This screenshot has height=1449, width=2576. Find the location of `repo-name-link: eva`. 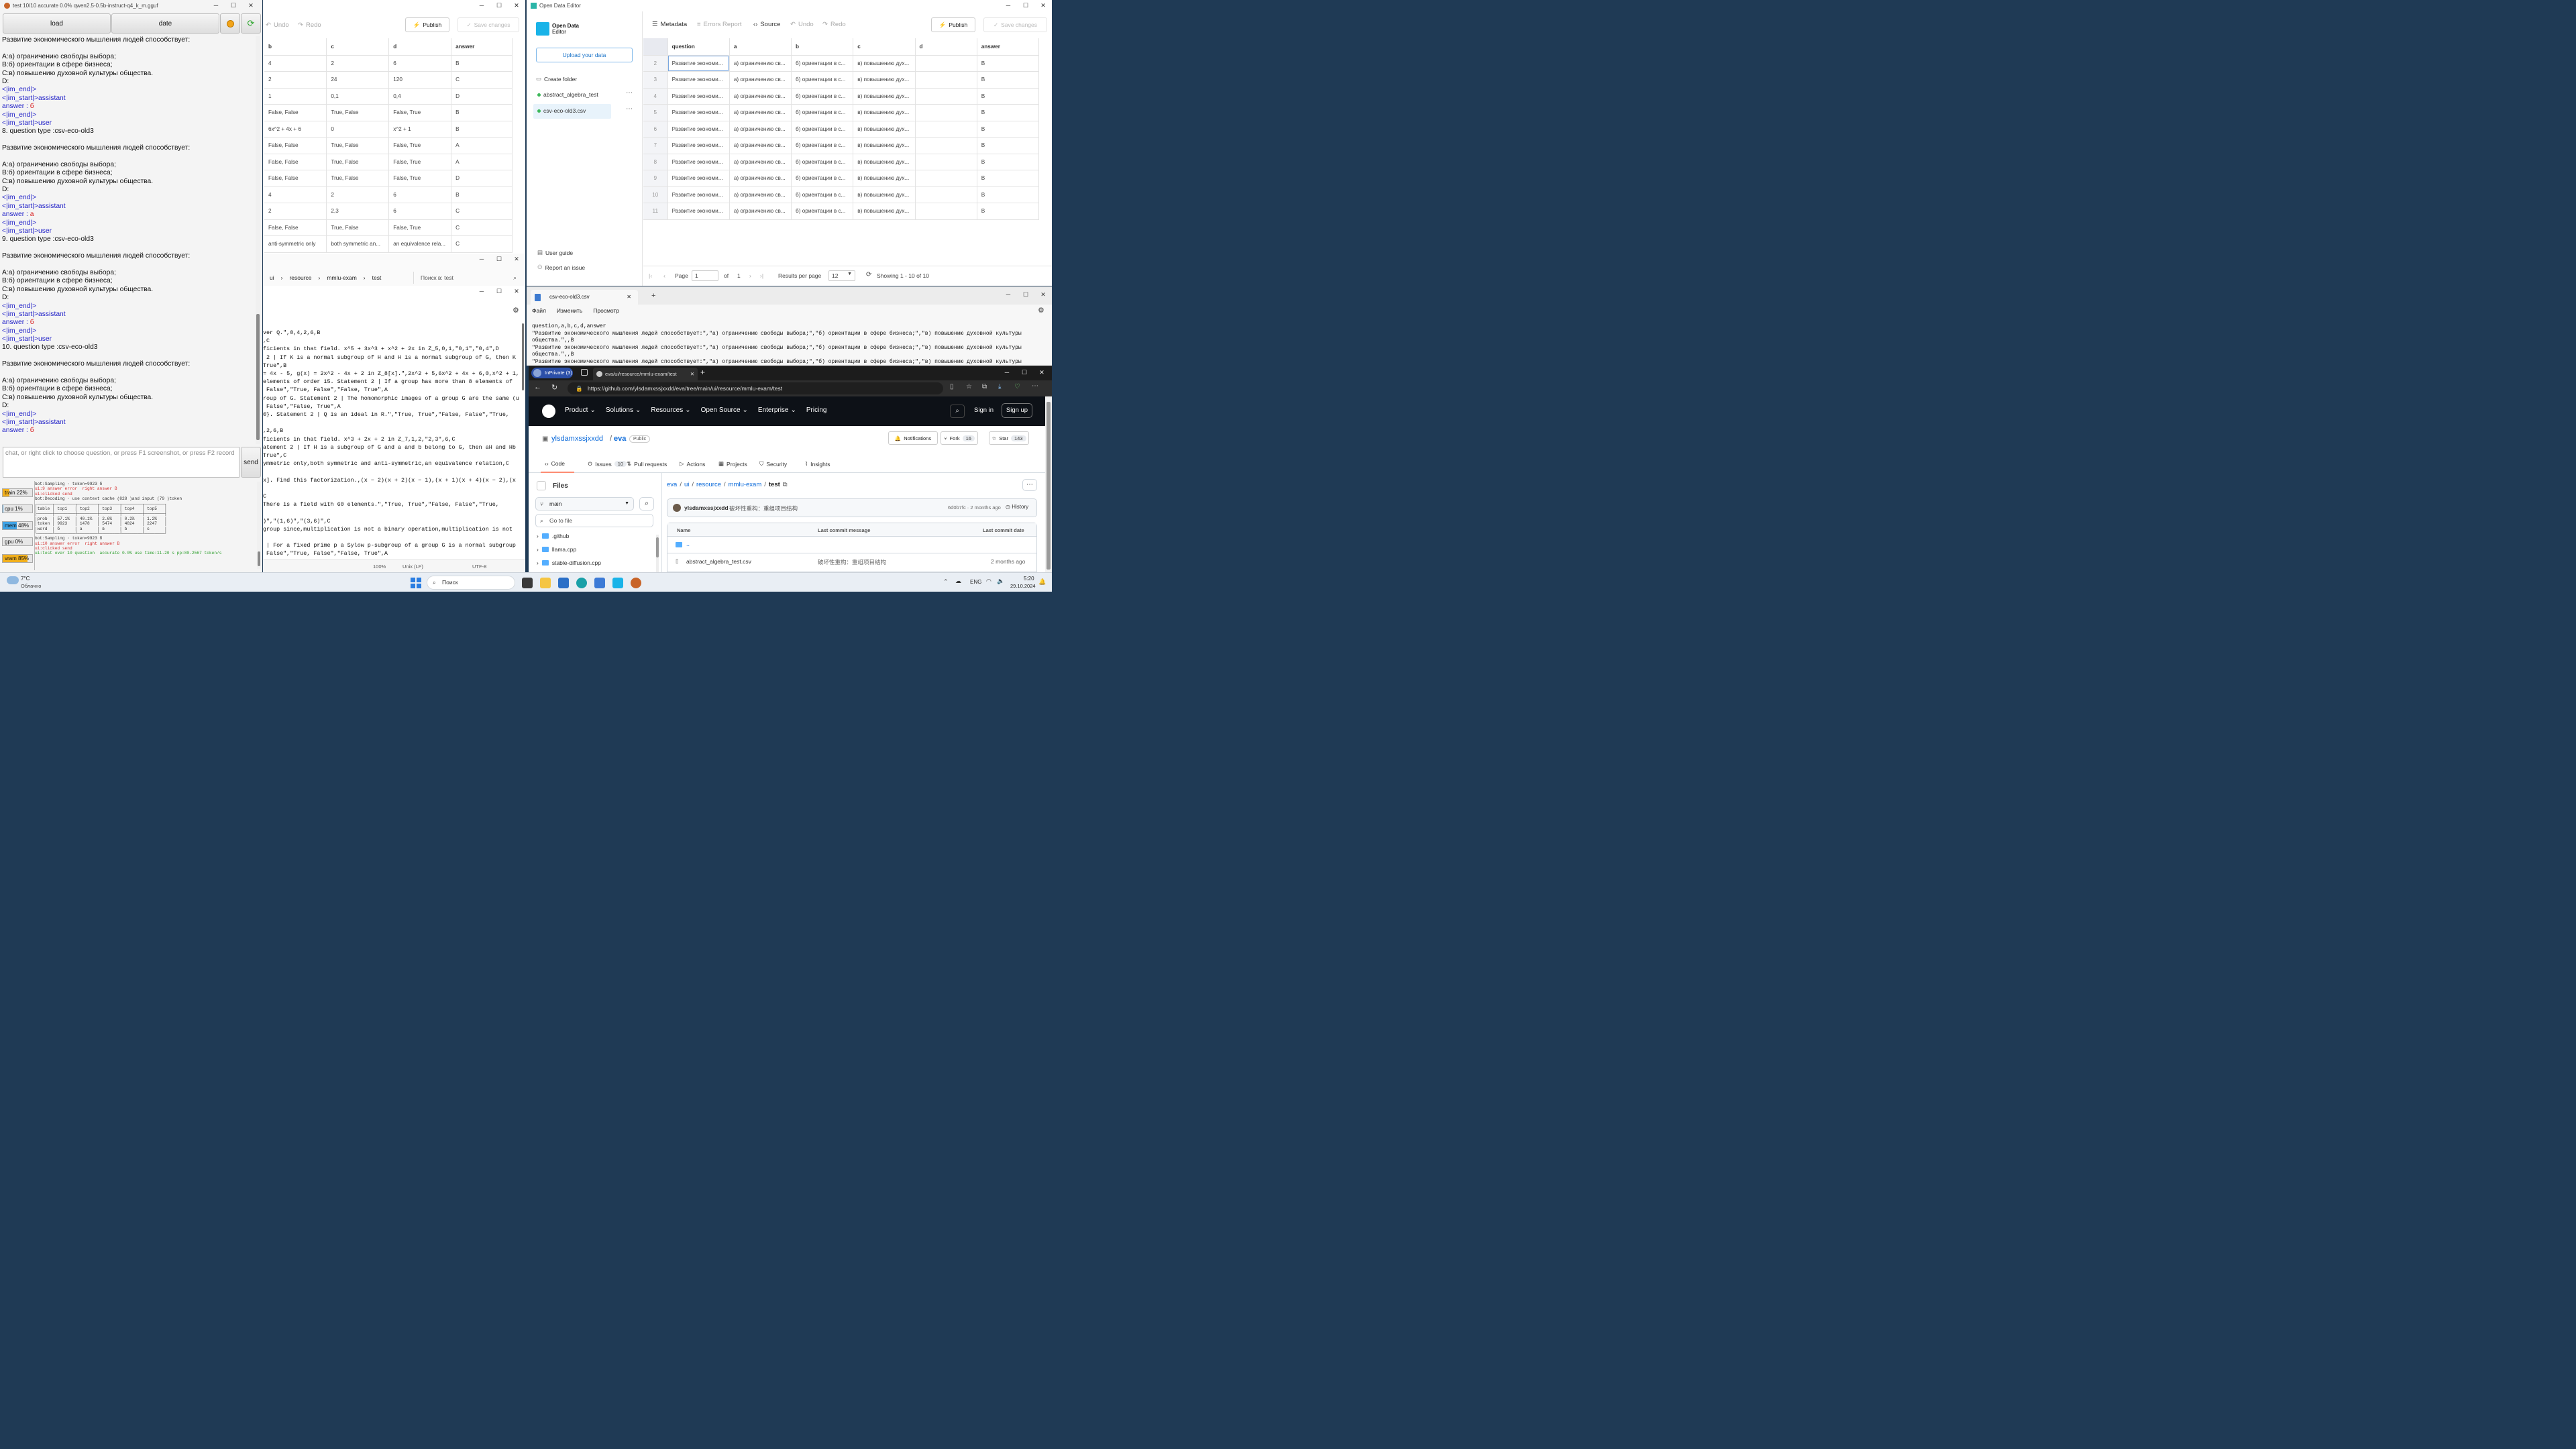

repo-name-link: eva is located at coordinates (620, 439).